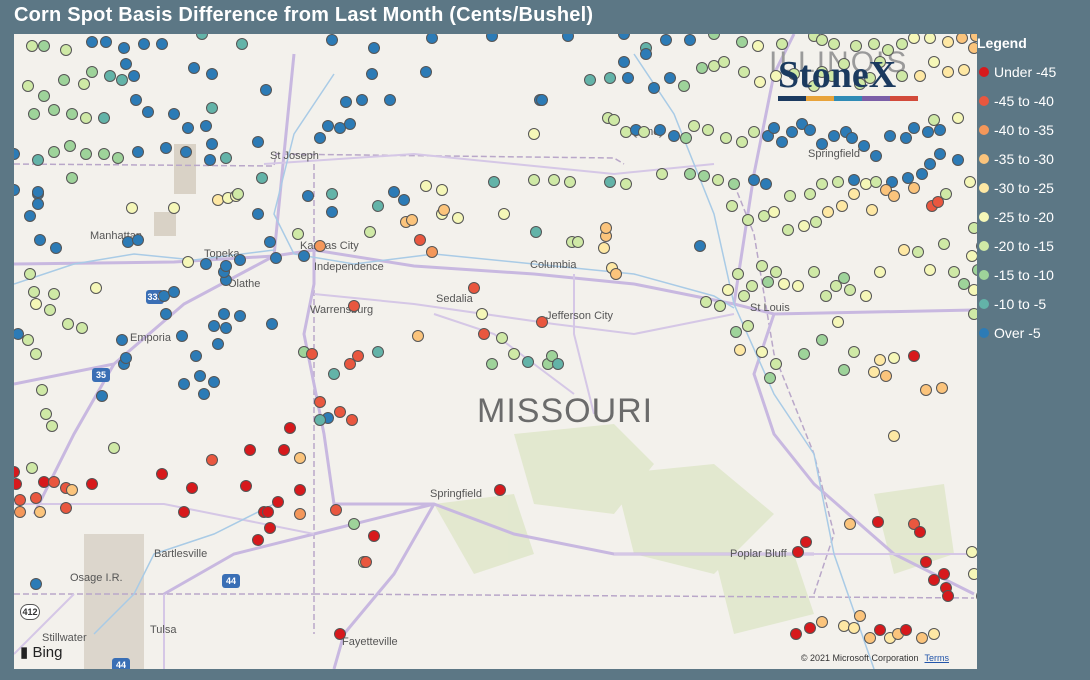  What do you see at coordinates (1033, 100) in the screenshot?
I see `legend-item: -45 to -40` at bounding box center [1033, 100].